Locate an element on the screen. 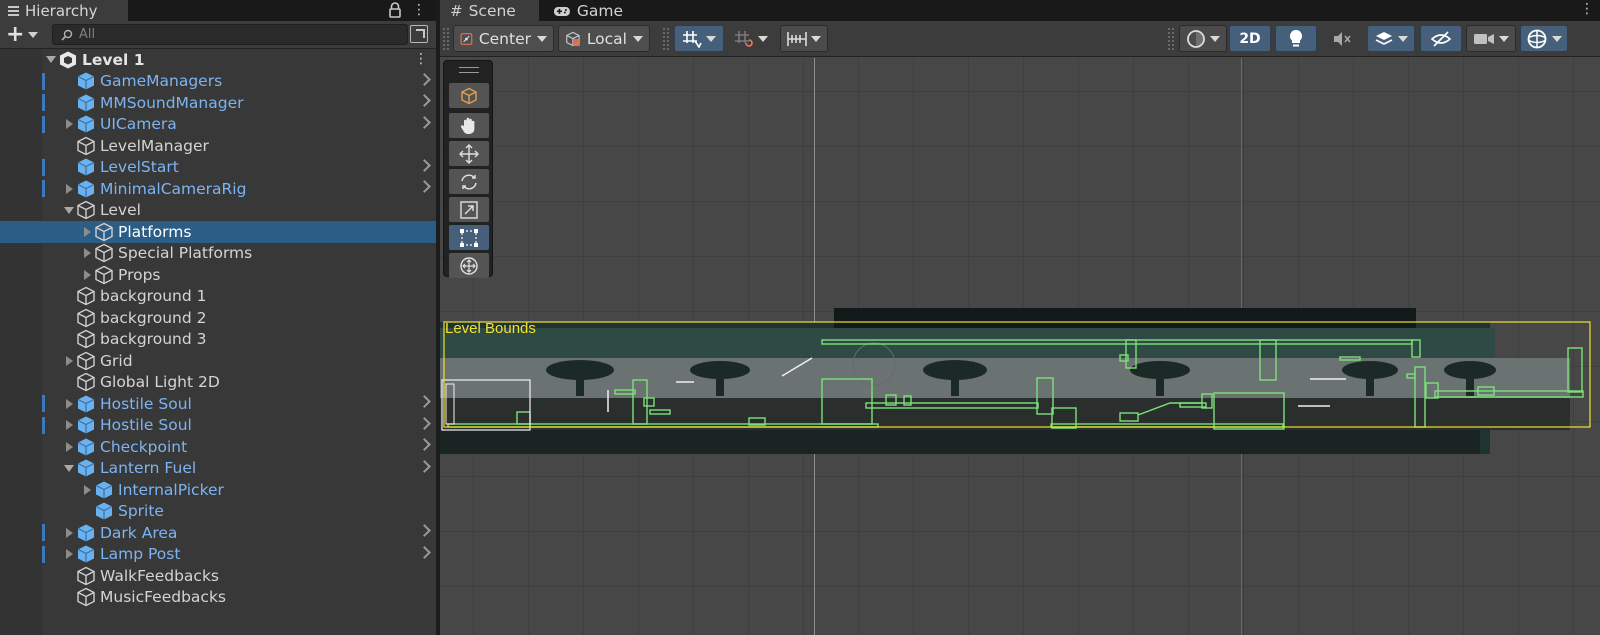 The width and height of the screenshot is (1600, 635). transform-tool-button is located at coordinates (469, 265).